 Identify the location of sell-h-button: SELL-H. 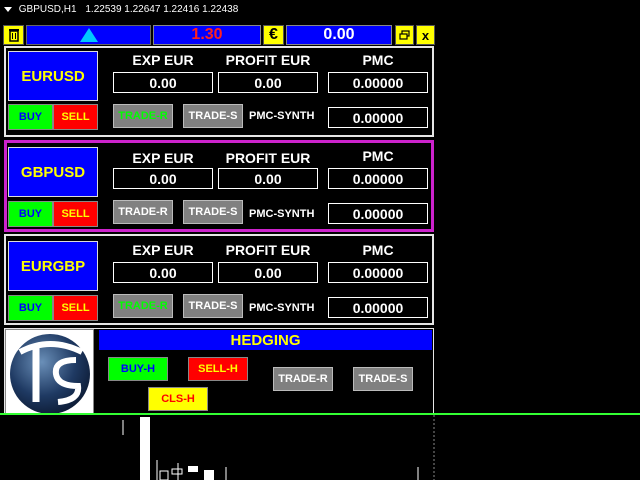
(218, 369).